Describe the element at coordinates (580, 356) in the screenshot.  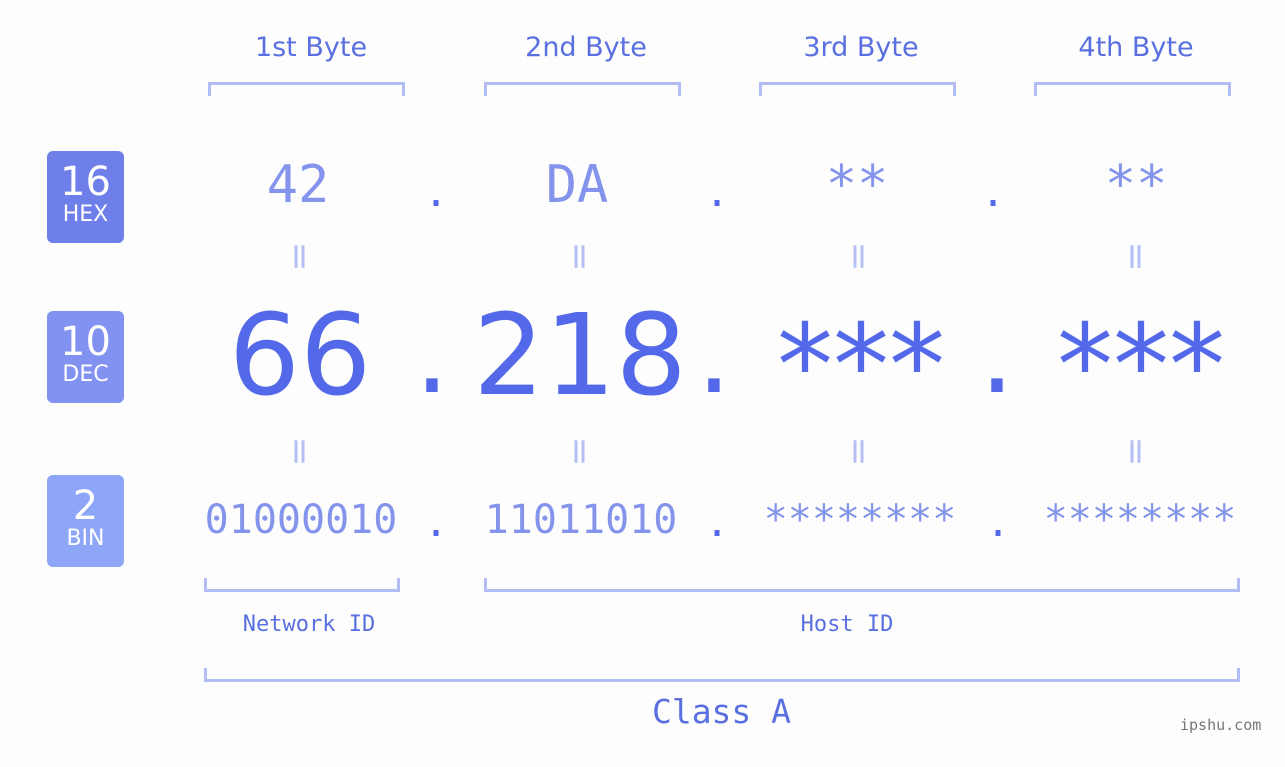
I see `dec-byte-2: 218` at that location.